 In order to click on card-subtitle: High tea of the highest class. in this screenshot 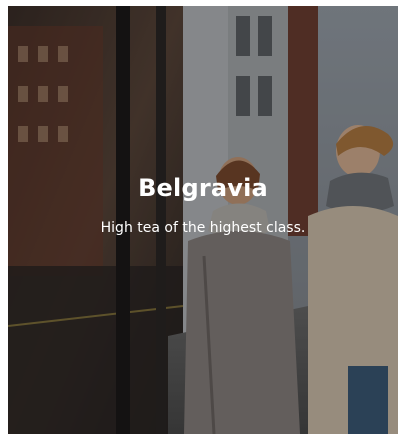, I will do `click(203, 228)`.